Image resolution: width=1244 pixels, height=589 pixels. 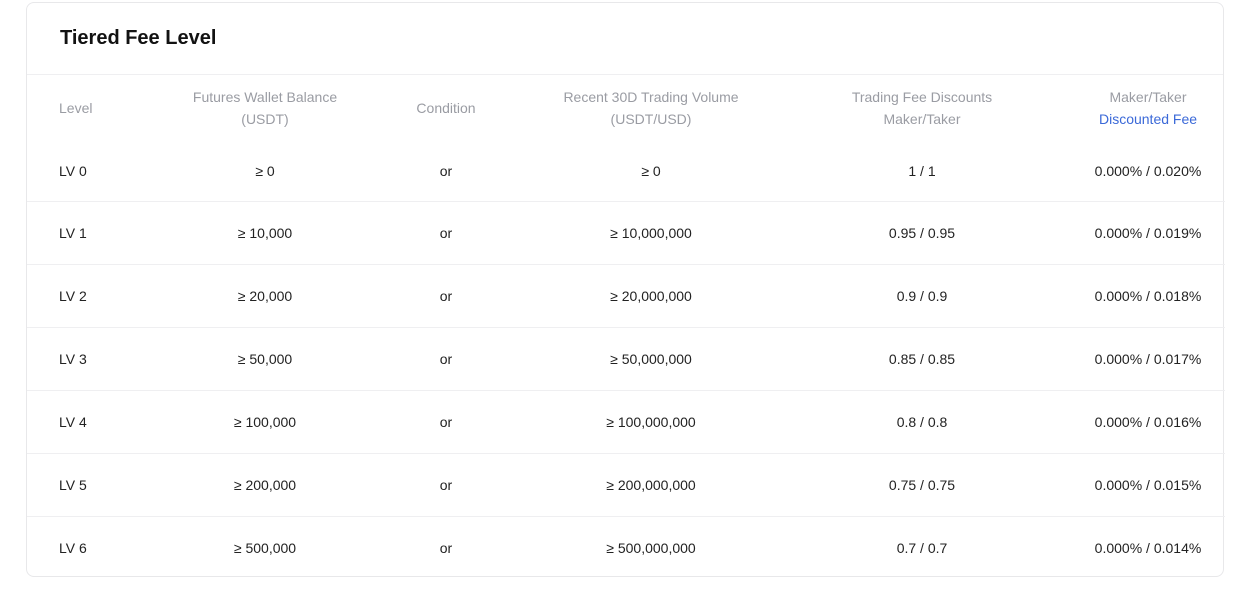 What do you see at coordinates (97, 296) in the screenshot?
I see `cell-level: LV 2` at bounding box center [97, 296].